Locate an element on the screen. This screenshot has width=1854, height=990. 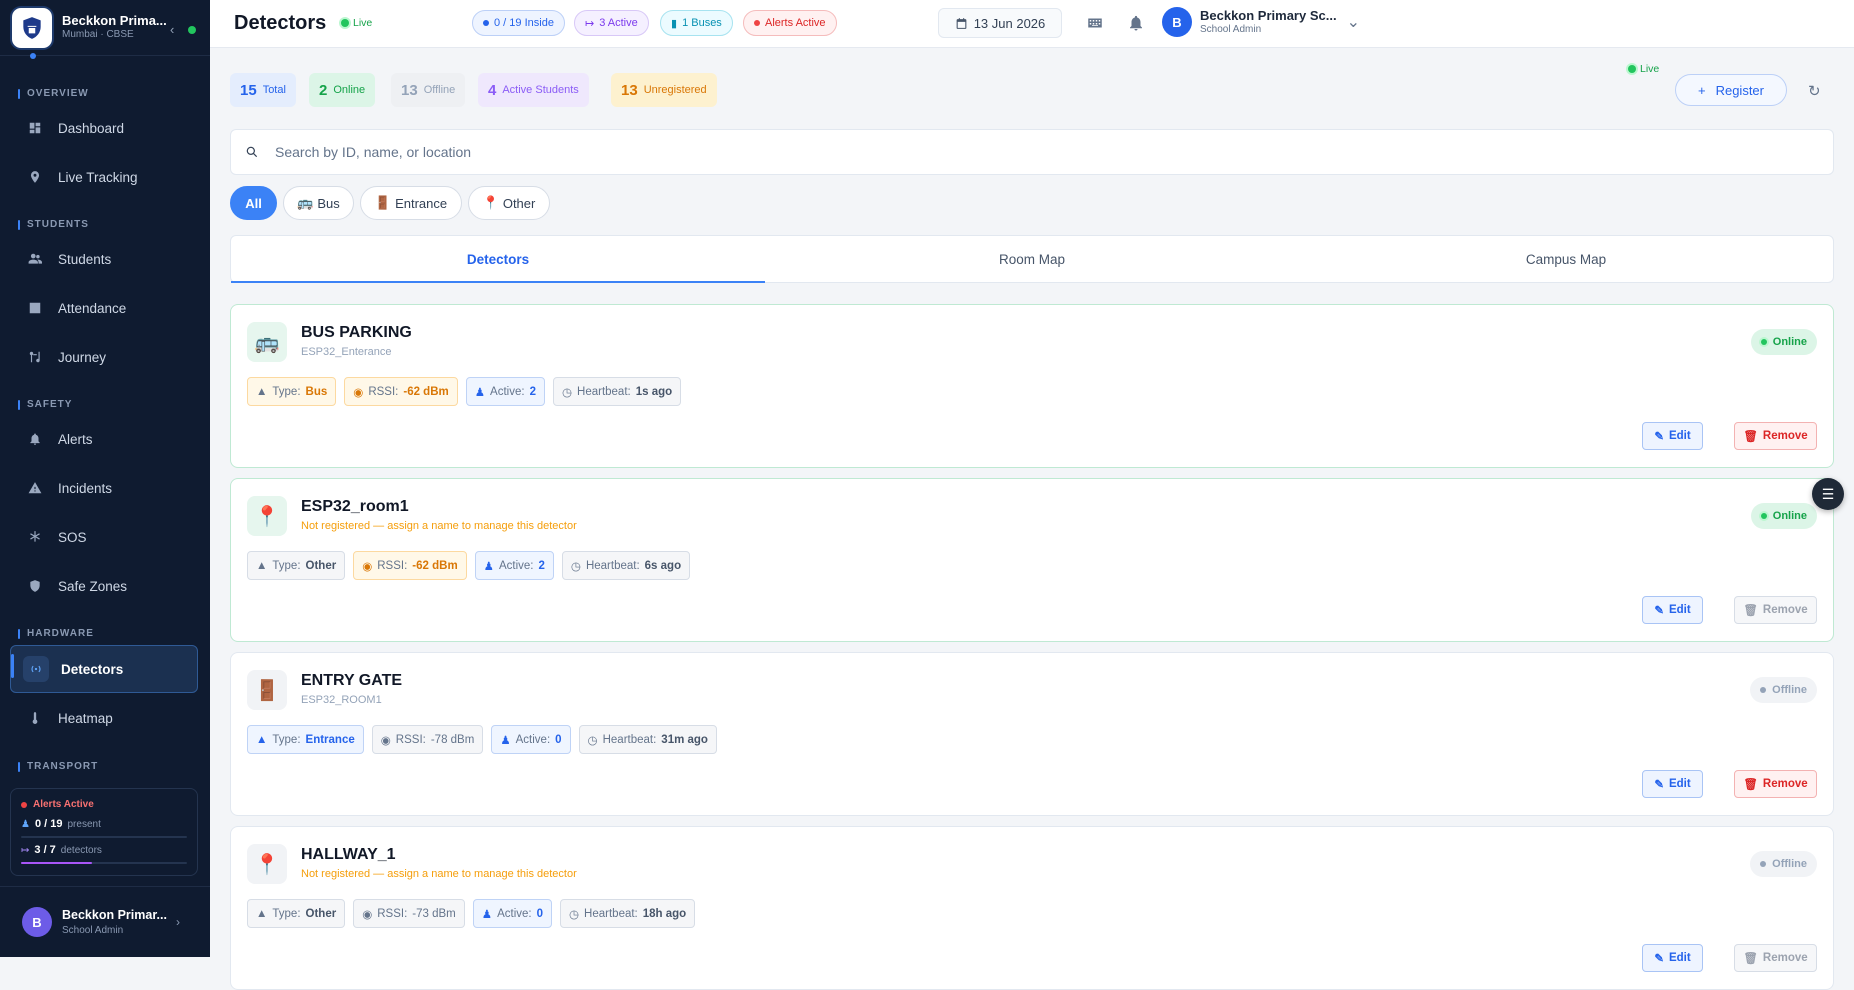
tag-value: Bus is located at coordinates (316, 391).